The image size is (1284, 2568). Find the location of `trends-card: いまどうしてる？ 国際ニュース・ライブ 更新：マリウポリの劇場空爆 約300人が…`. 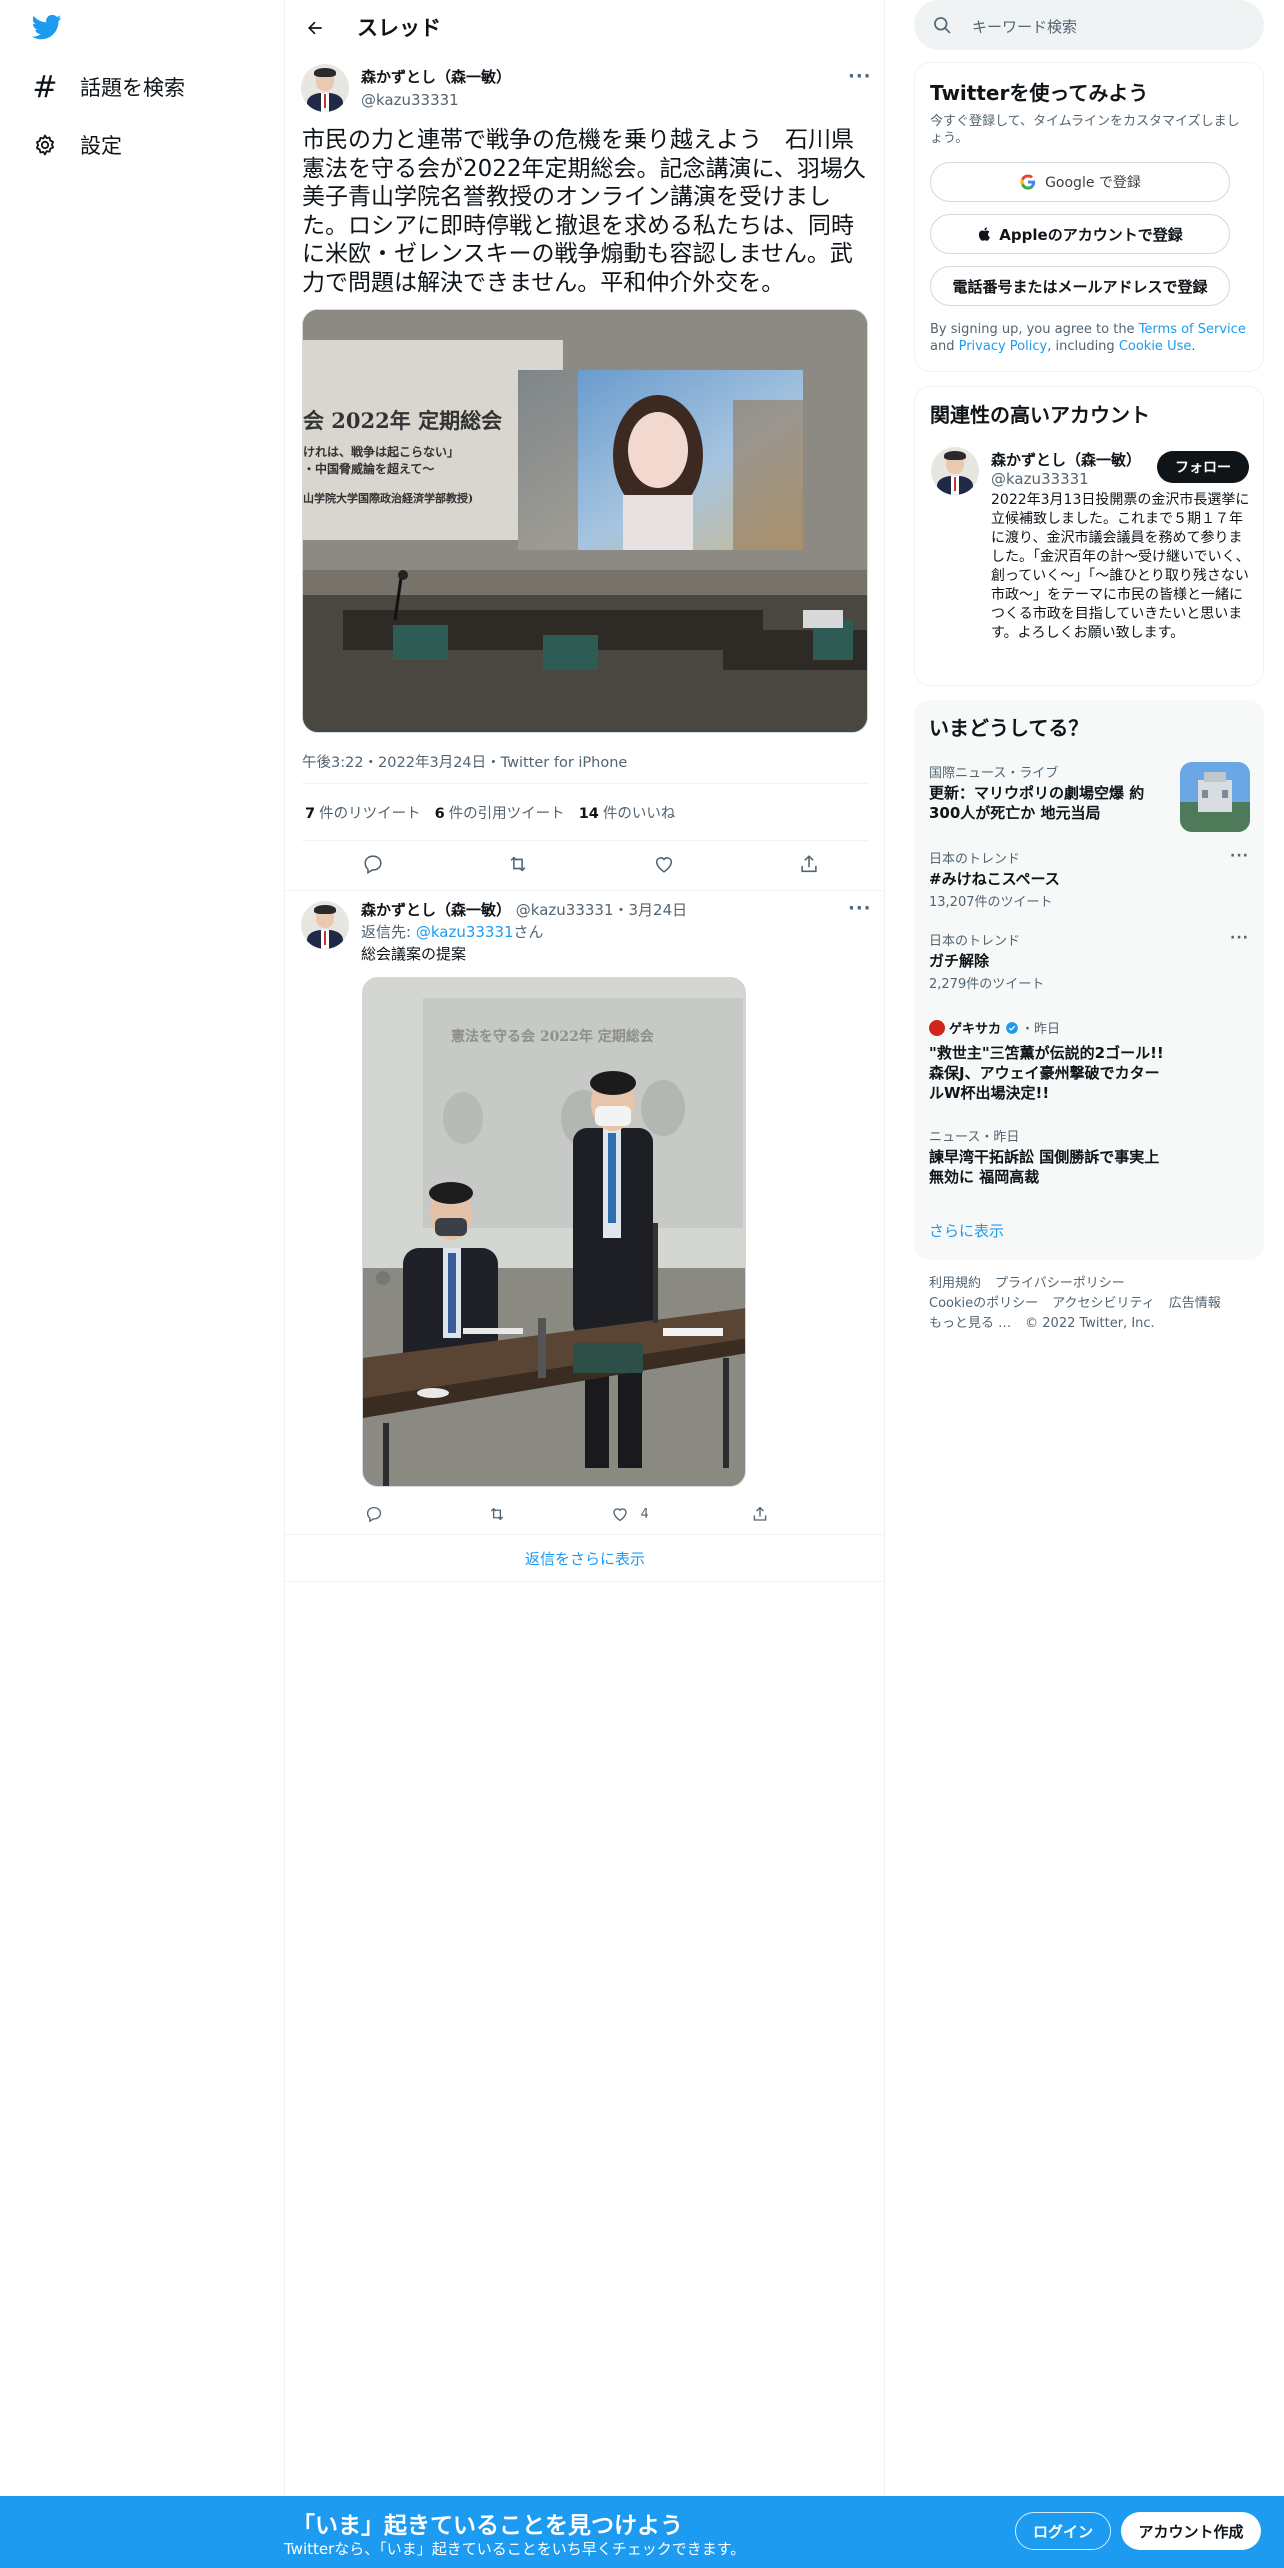

trends-card: いまどうしてる？ 国際ニュース・ライブ 更新：マリウポリの劇場空爆 約300人が… is located at coordinates (1089, 980).